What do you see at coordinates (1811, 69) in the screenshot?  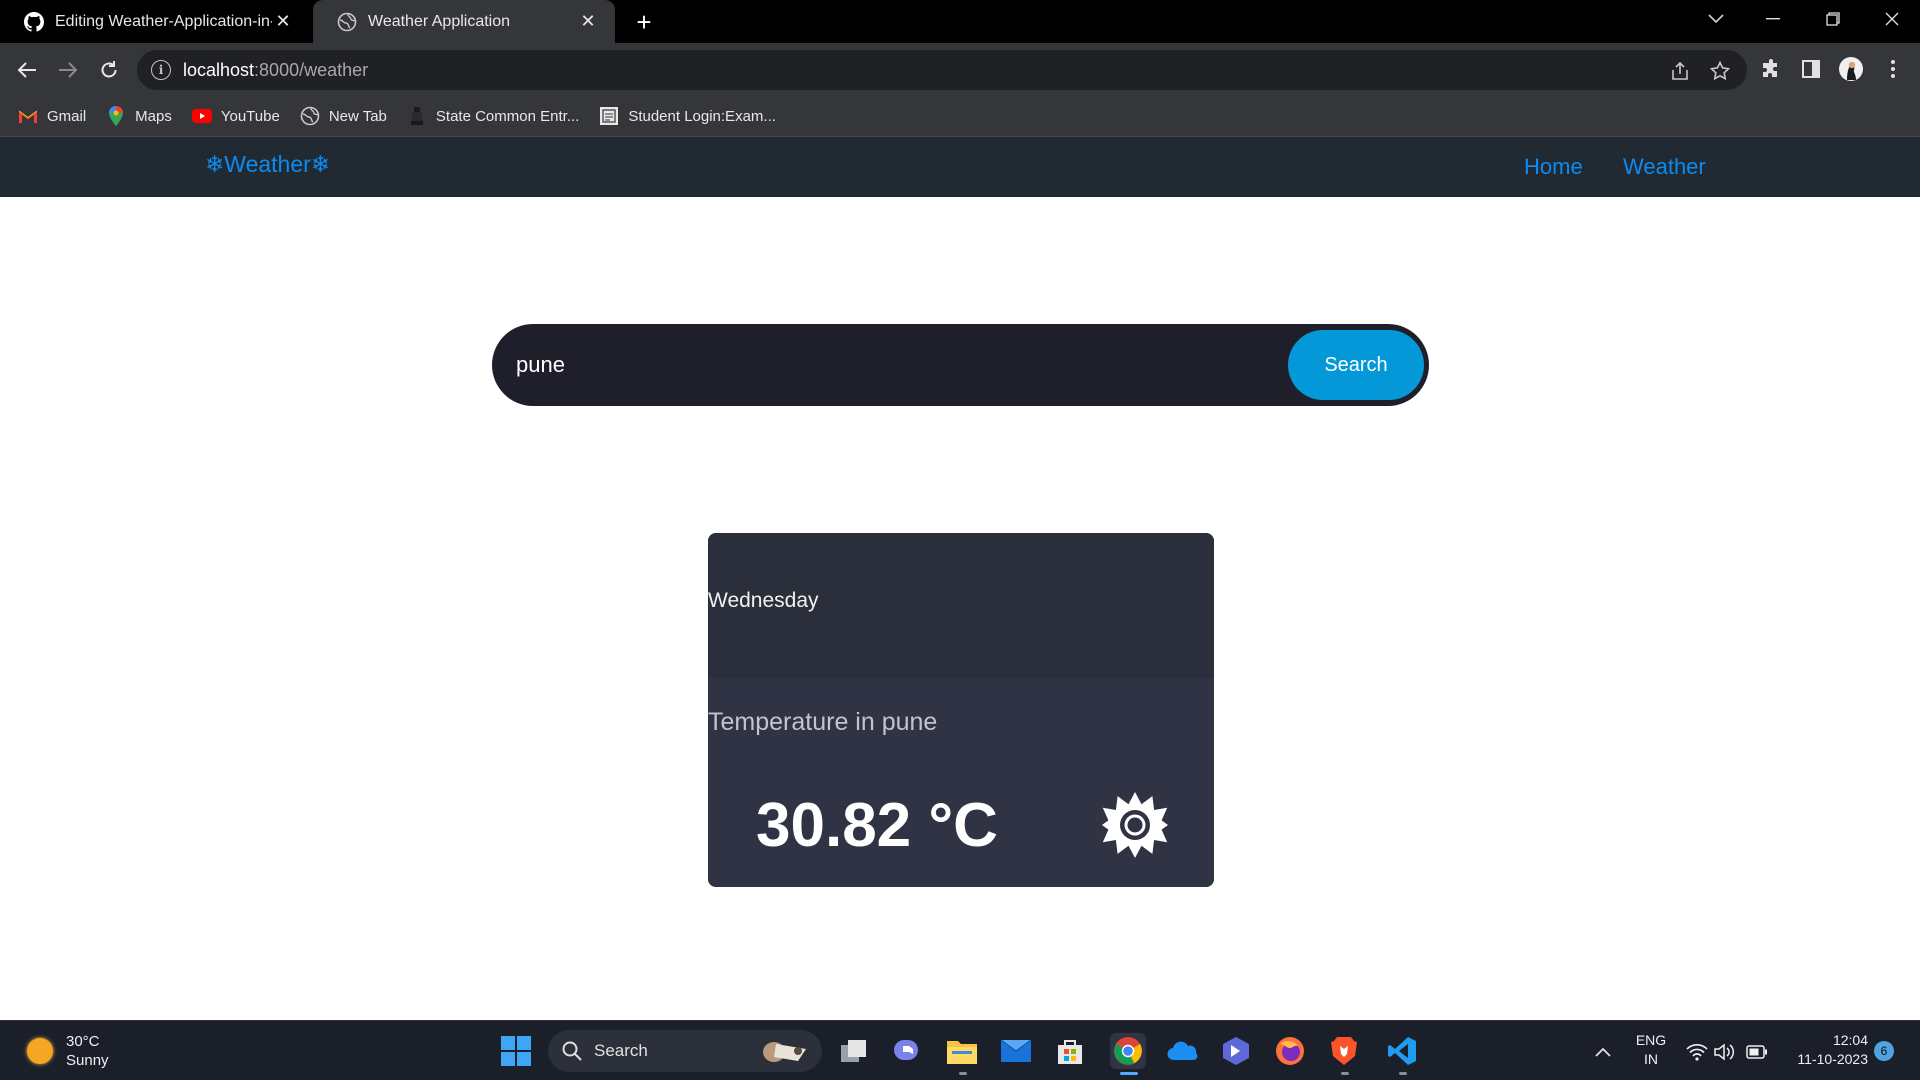 I see `side-panel-icon` at bounding box center [1811, 69].